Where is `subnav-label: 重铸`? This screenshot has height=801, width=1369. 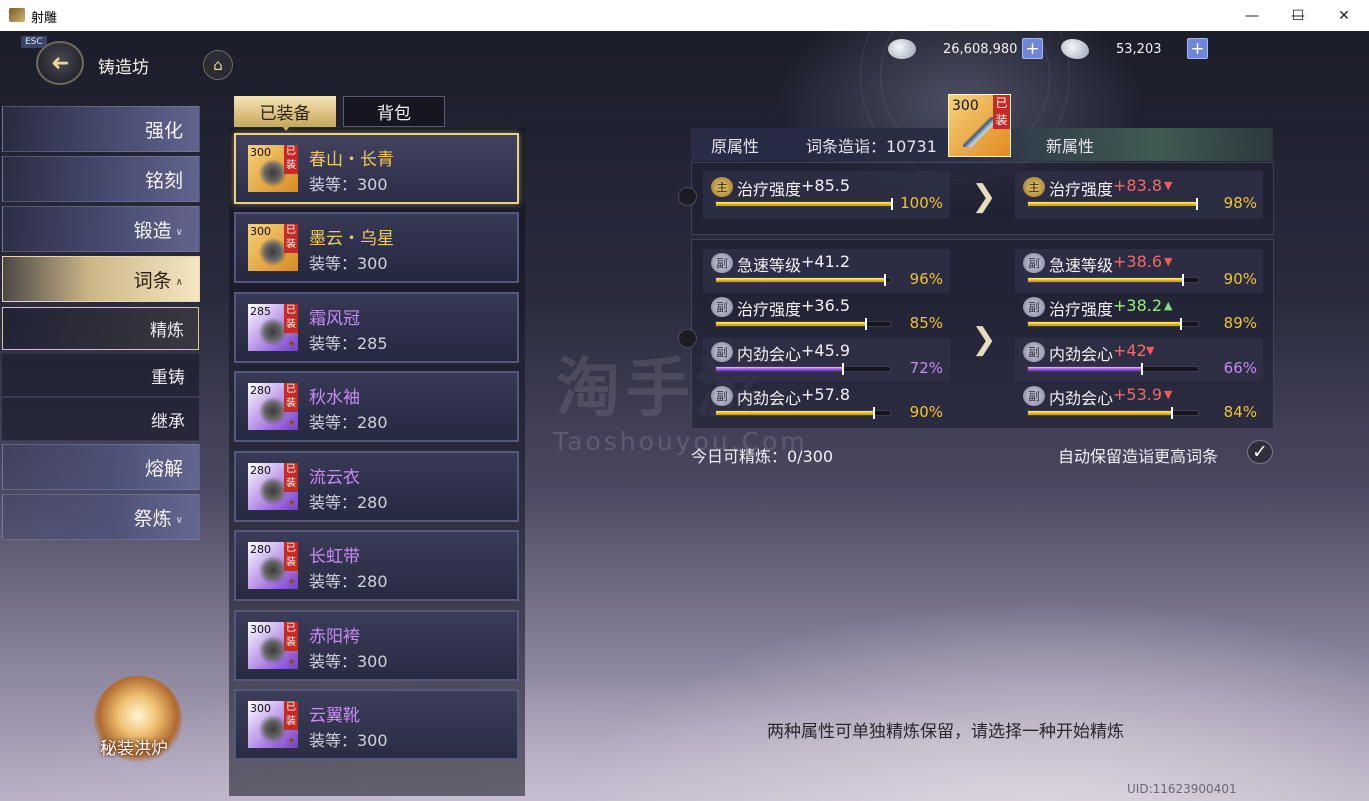
subnav-label: 重铸 is located at coordinates (168, 377).